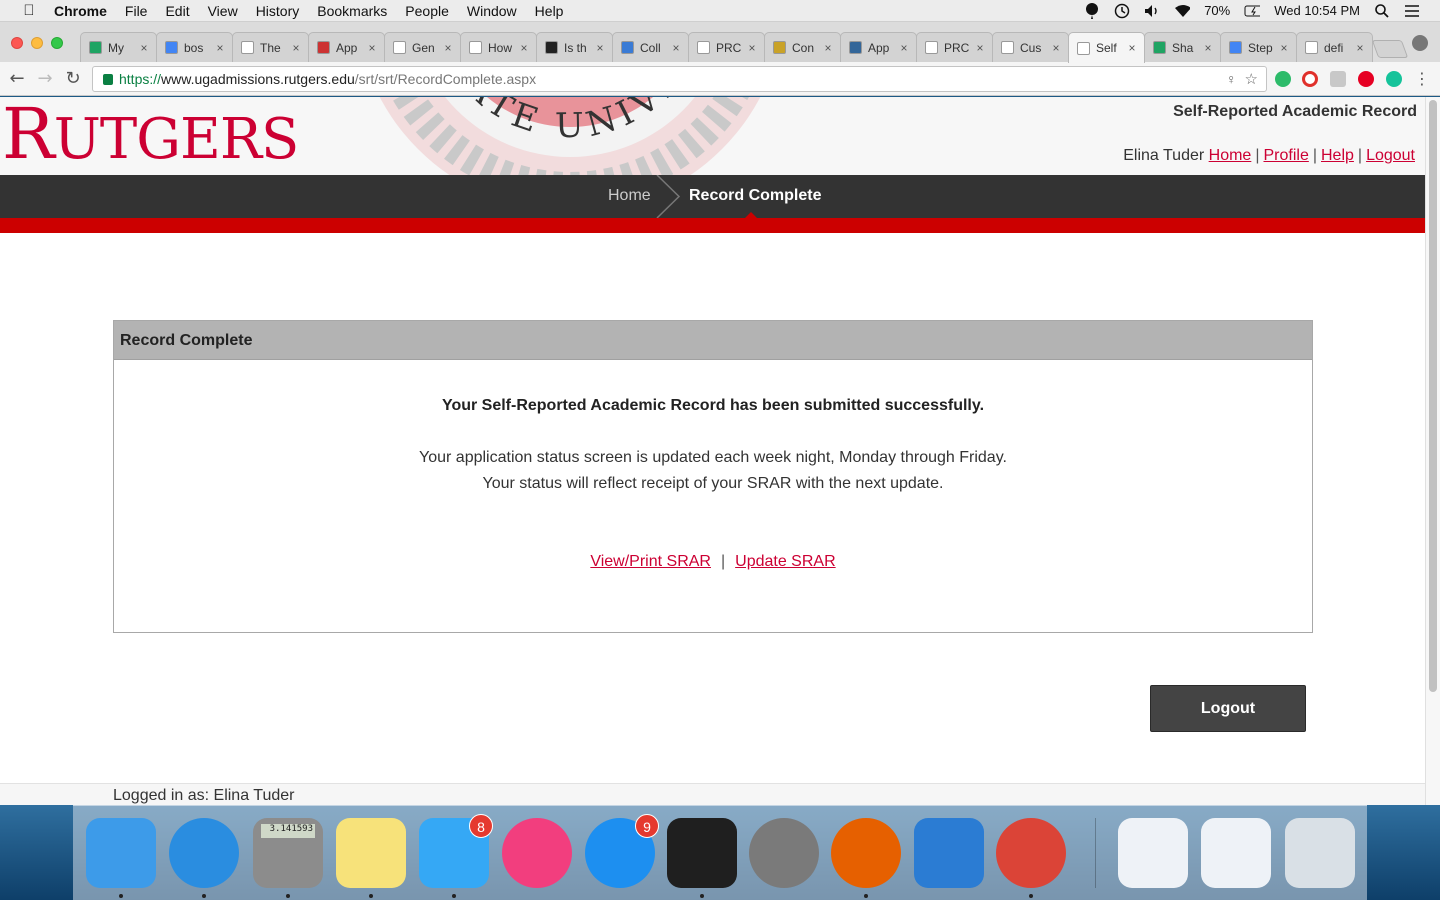  What do you see at coordinates (1390, 49) in the screenshot?
I see `new-tab-button` at bounding box center [1390, 49].